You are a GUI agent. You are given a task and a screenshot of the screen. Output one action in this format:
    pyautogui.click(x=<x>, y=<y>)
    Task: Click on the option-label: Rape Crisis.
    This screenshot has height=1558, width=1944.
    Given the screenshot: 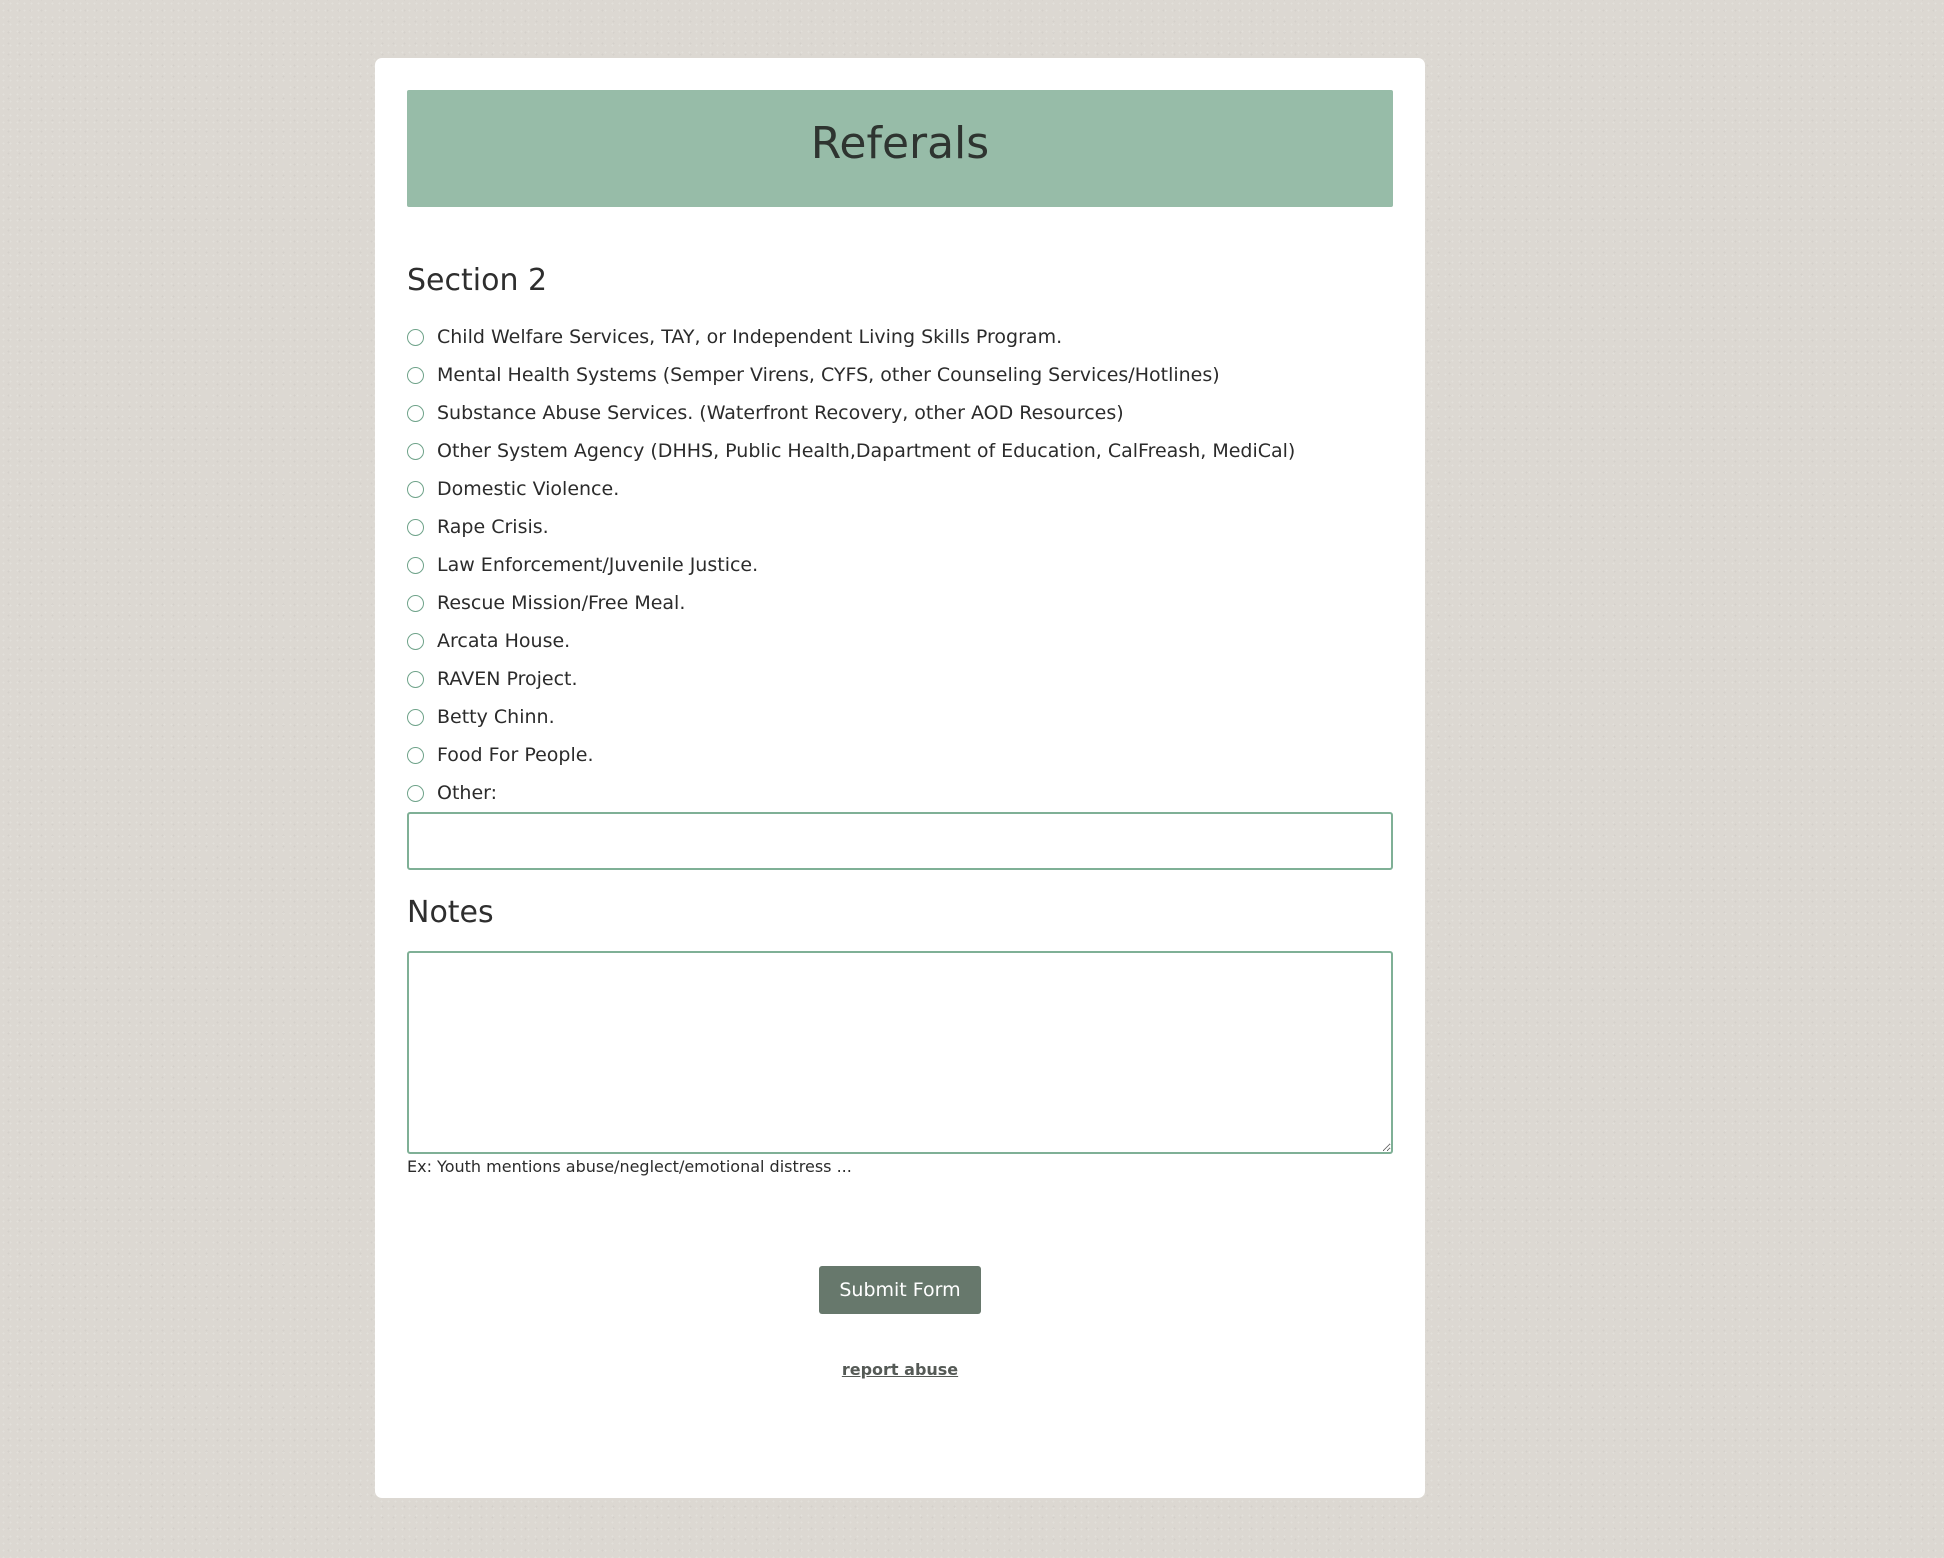 What is the action you would take?
    pyautogui.click(x=493, y=527)
    